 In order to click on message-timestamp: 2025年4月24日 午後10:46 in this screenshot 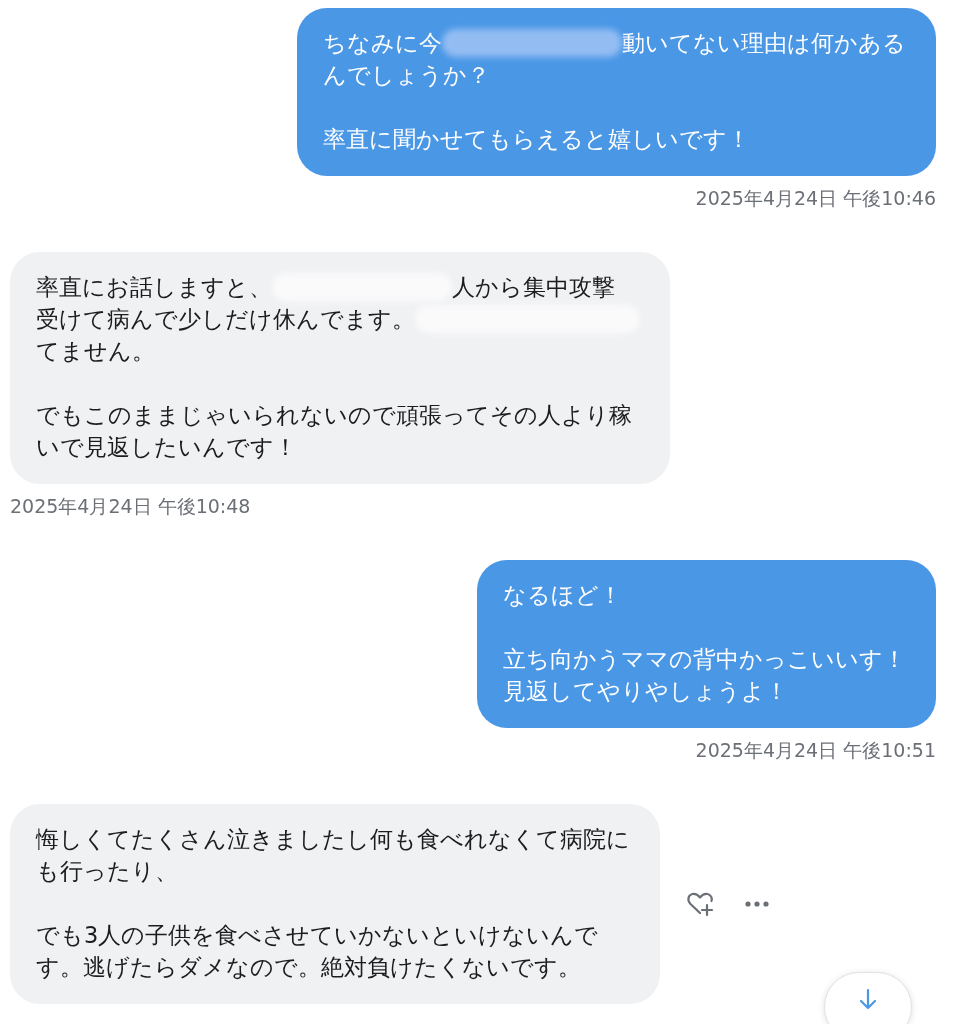, I will do `click(815, 198)`.